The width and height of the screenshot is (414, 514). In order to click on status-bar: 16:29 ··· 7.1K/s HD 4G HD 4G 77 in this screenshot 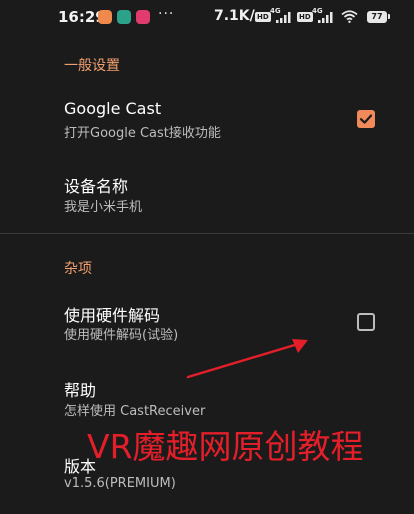, I will do `click(207, 17)`.